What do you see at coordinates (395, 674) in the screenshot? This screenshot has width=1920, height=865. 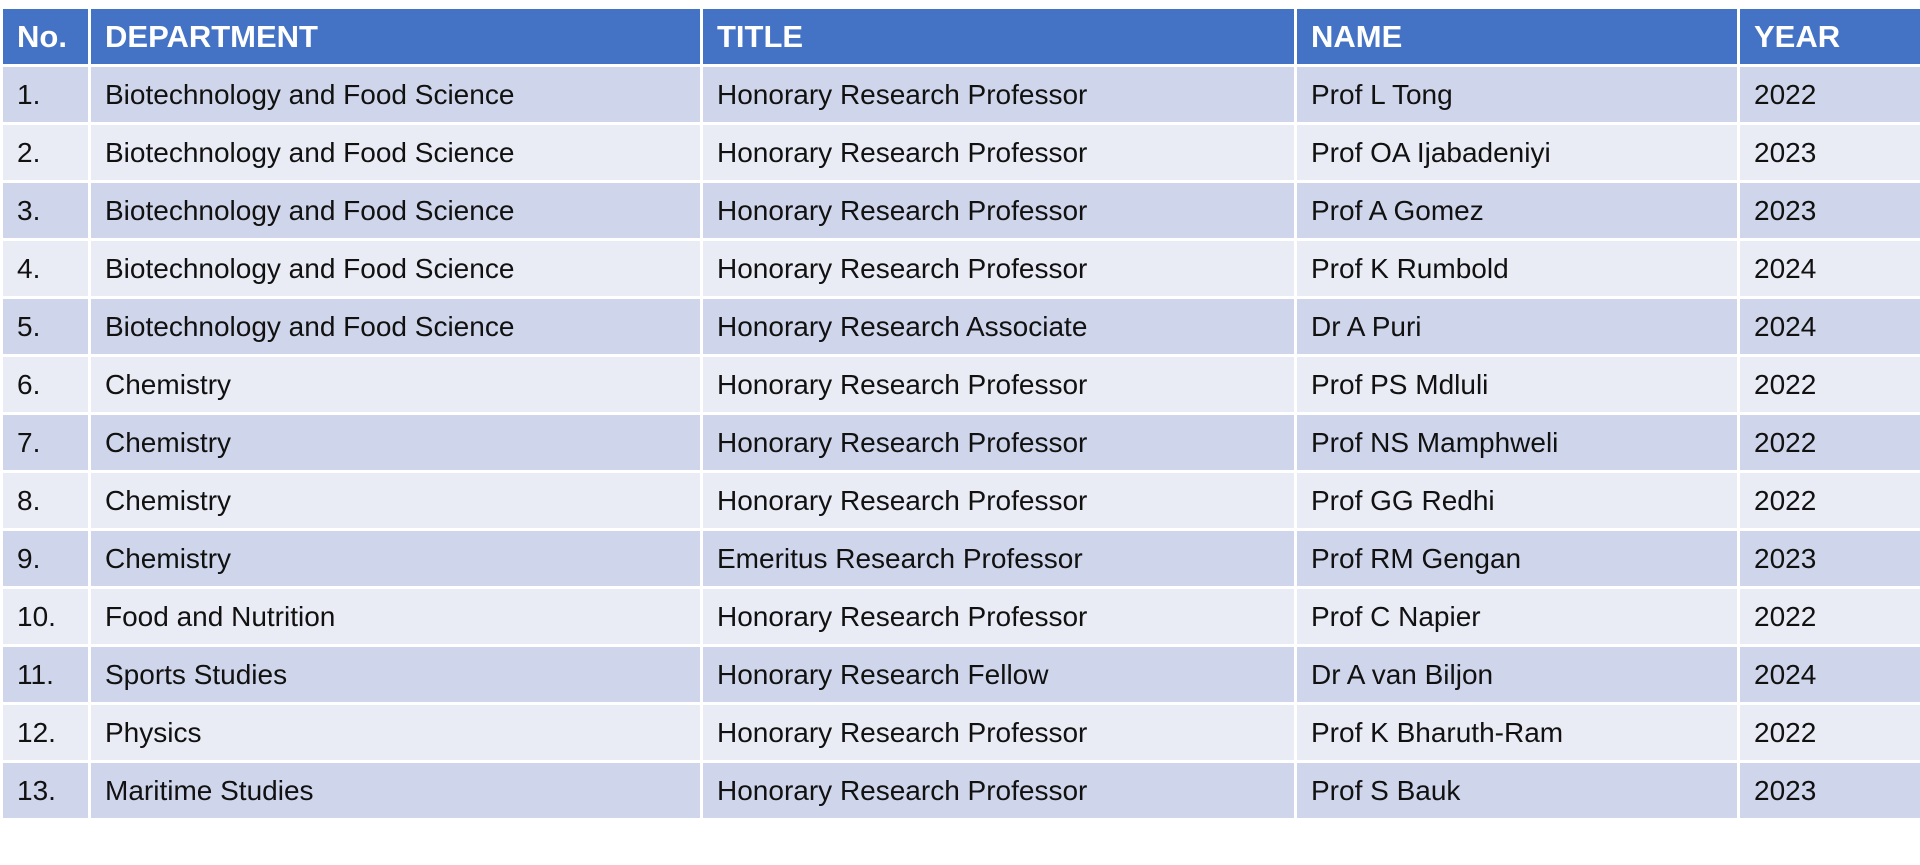 I see `cell-department: Sports Studies` at bounding box center [395, 674].